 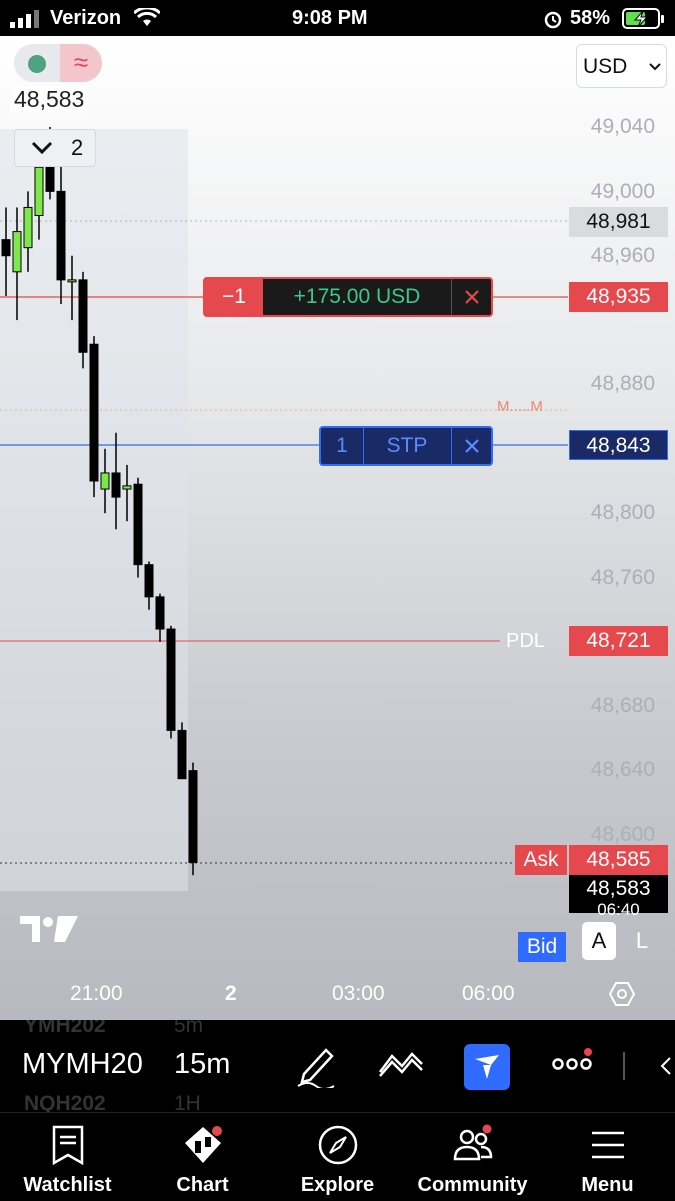 What do you see at coordinates (618, 860) in the screenshot?
I see `ask-price-tag: 48,585` at bounding box center [618, 860].